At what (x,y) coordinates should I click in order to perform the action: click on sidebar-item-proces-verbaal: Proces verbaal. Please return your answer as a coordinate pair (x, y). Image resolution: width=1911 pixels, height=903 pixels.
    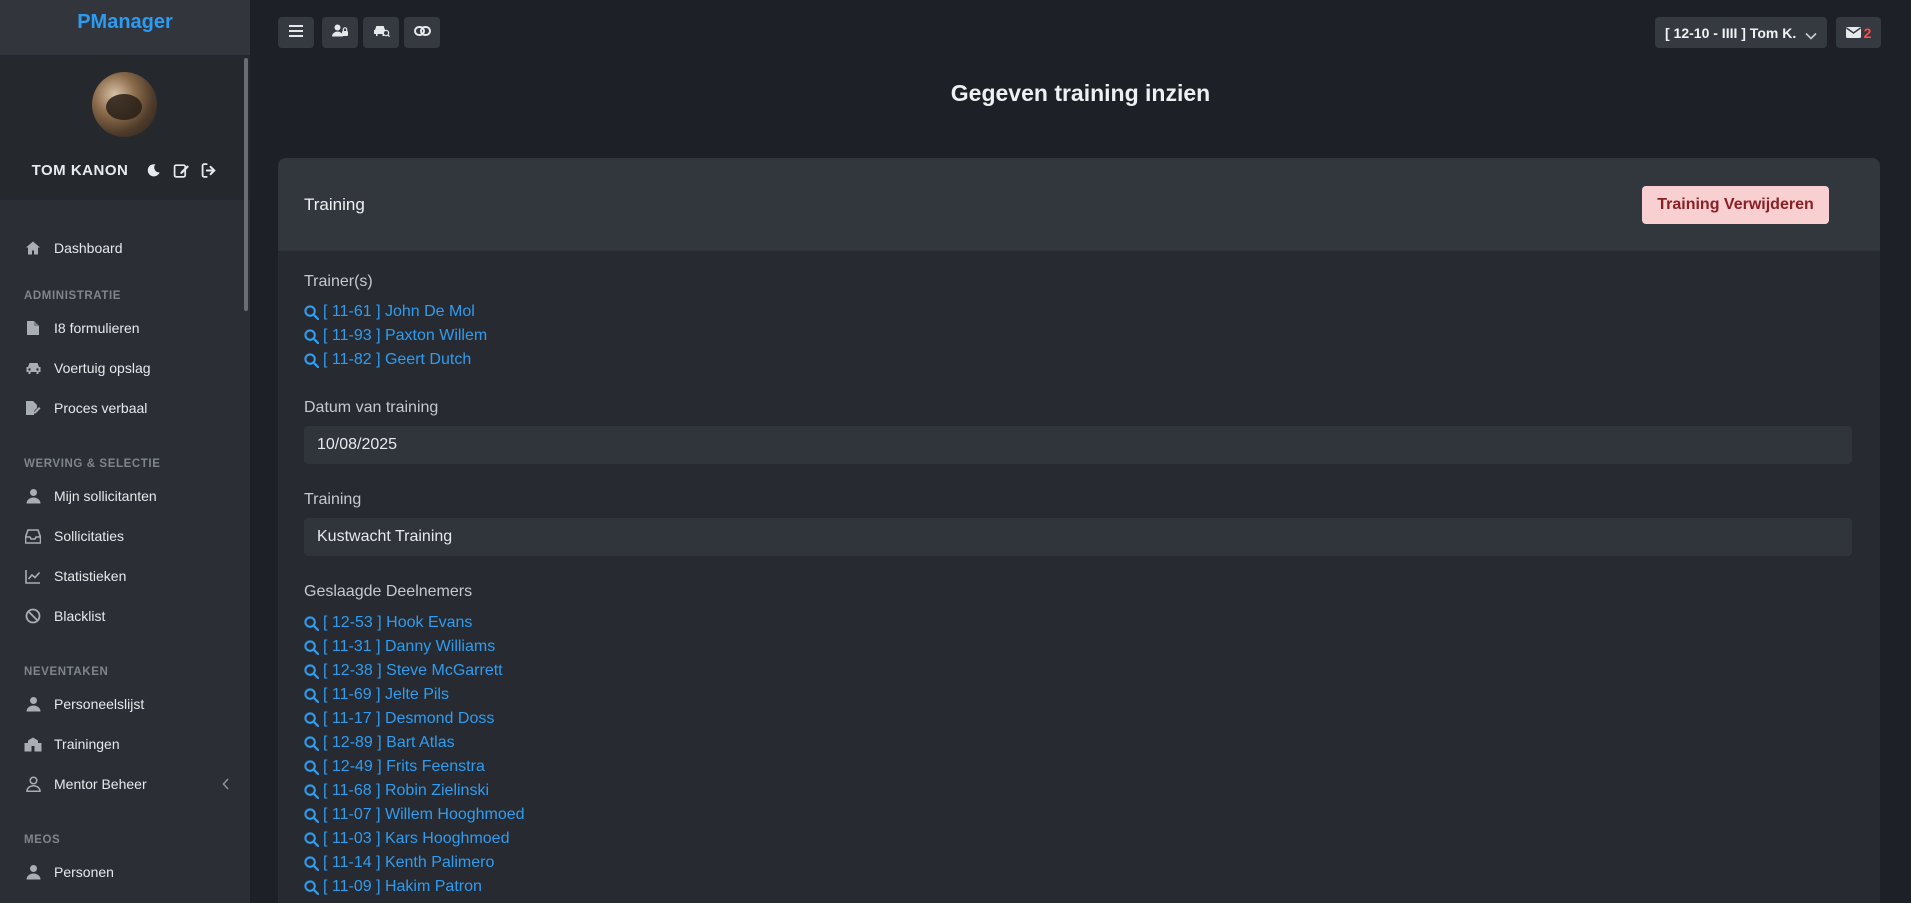
    Looking at the image, I should click on (122, 408).